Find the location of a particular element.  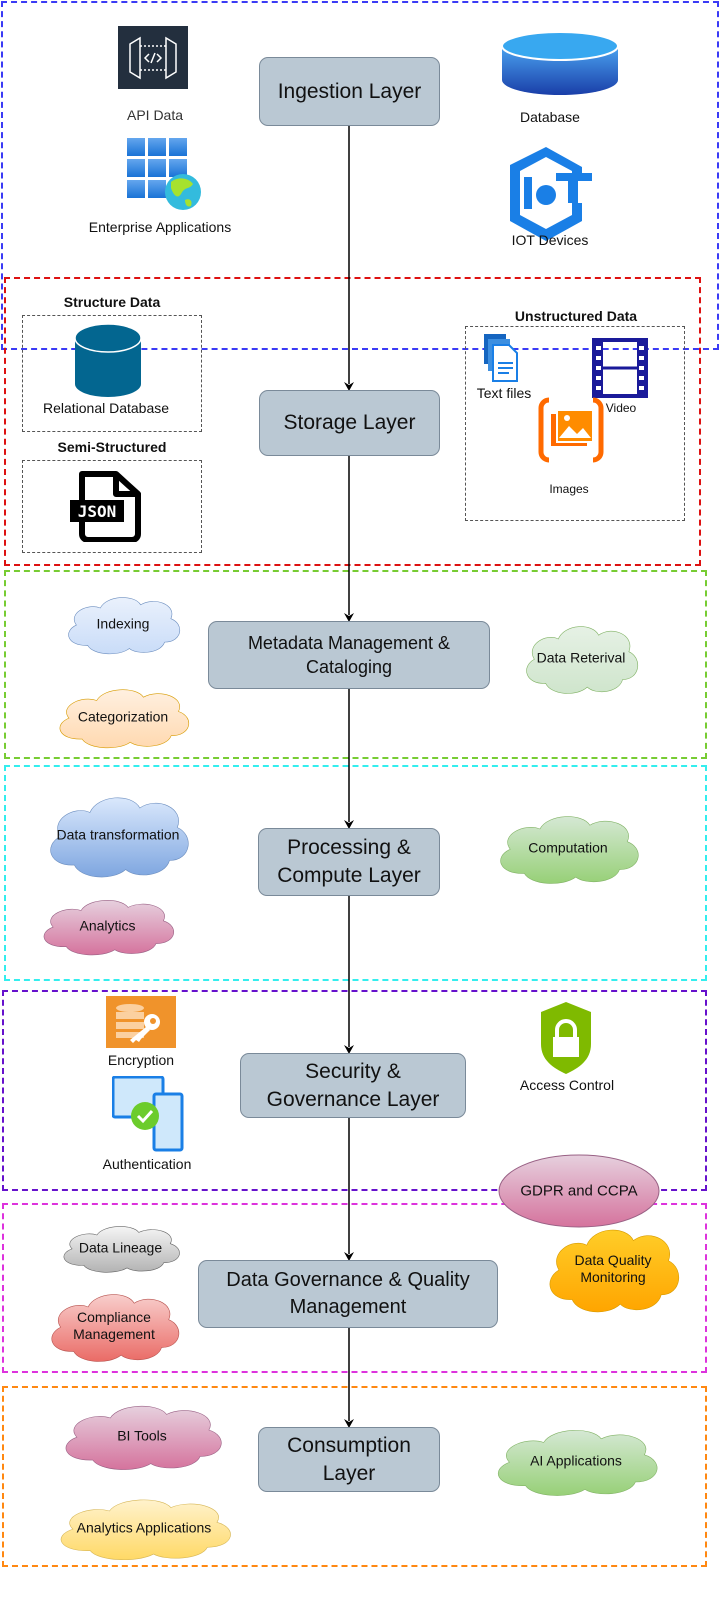

processing-layer-title: Processing & Compute Layer is located at coordinates (349, 861).